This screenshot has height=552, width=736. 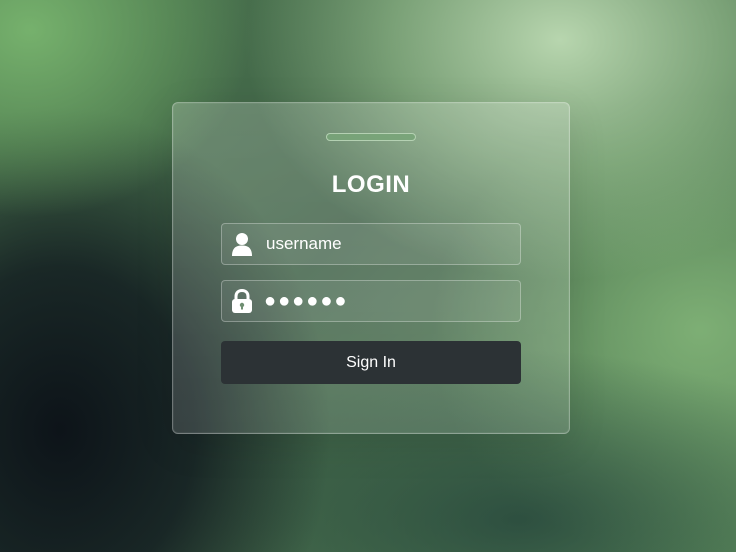 I want to click on card-handle, so click(x=371, y=137).